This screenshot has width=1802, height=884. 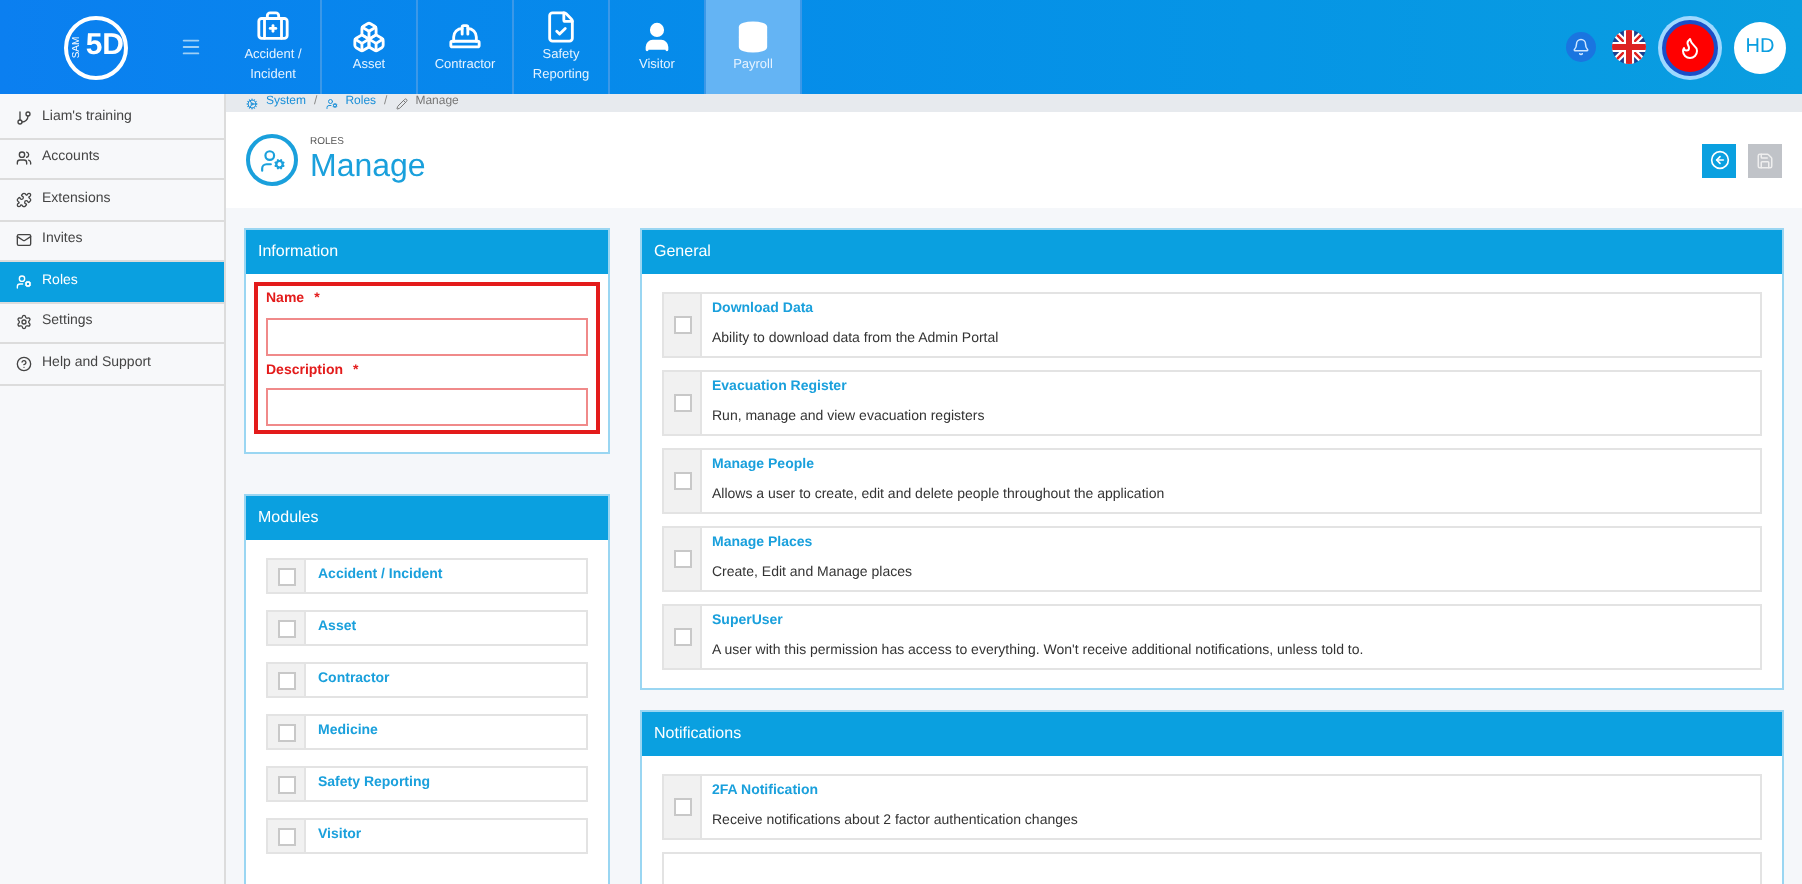 I want to click on boxes-icon, so click(x=369, y=36).